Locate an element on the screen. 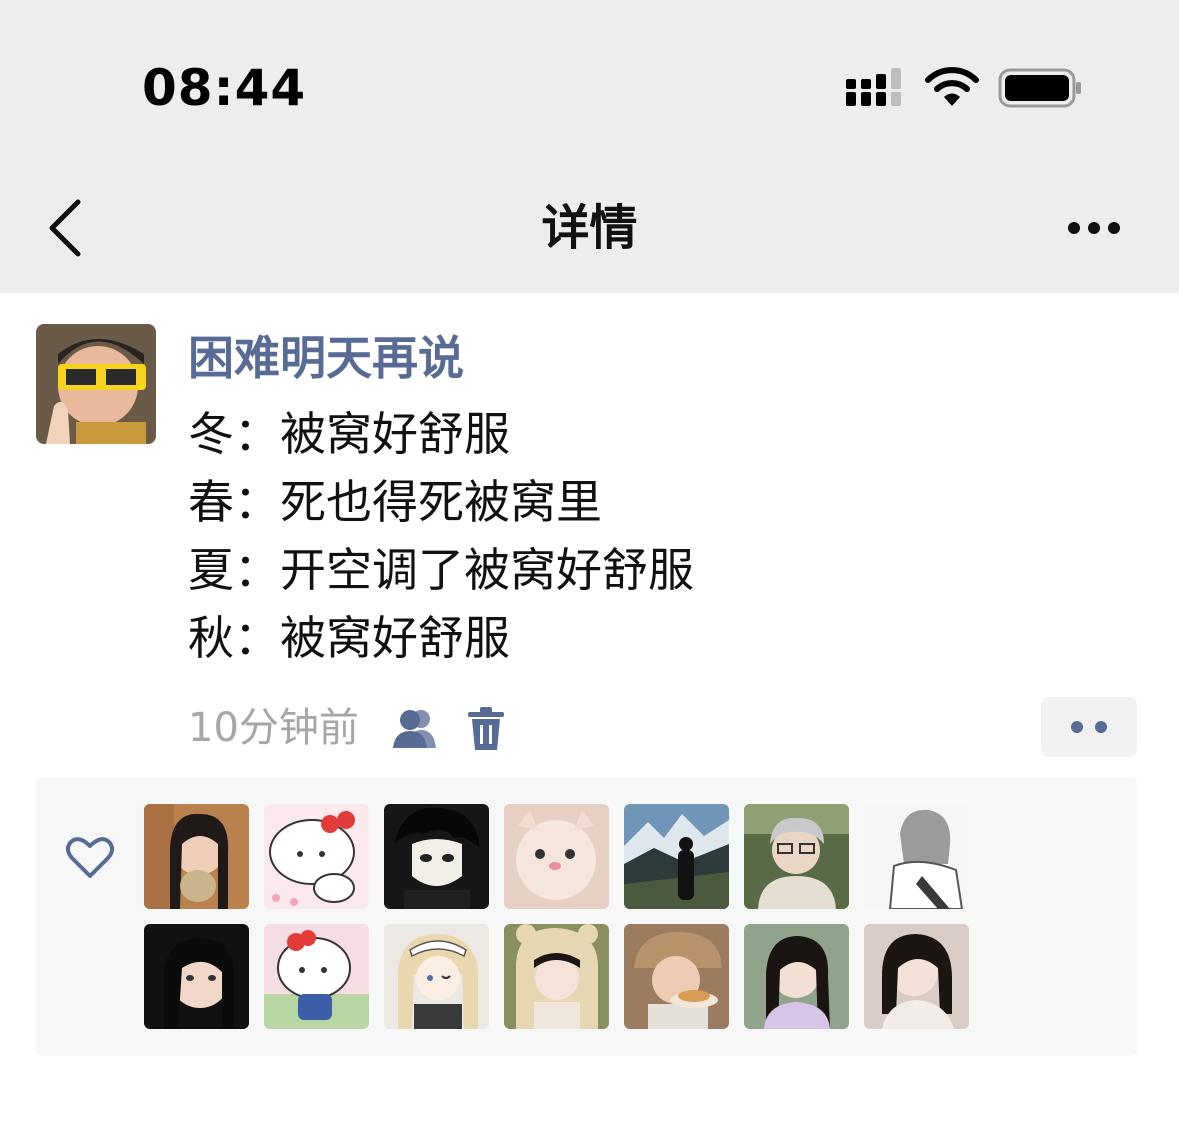 This screenshot has height=1140, width=1179. post-time: 10分钟前 is located at coordinates (273, 728).